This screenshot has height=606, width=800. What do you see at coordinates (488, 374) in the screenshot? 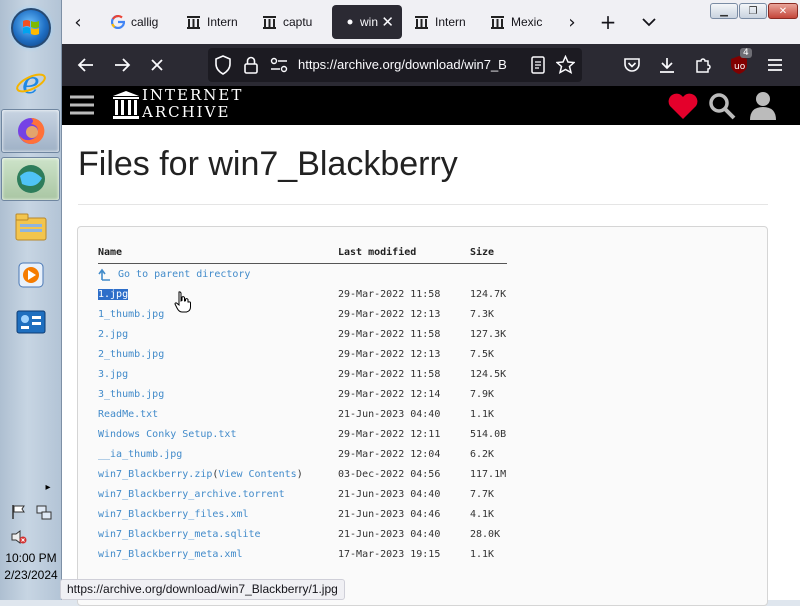
I see `file-size: 124.5K` at bounding box center [488, 374].